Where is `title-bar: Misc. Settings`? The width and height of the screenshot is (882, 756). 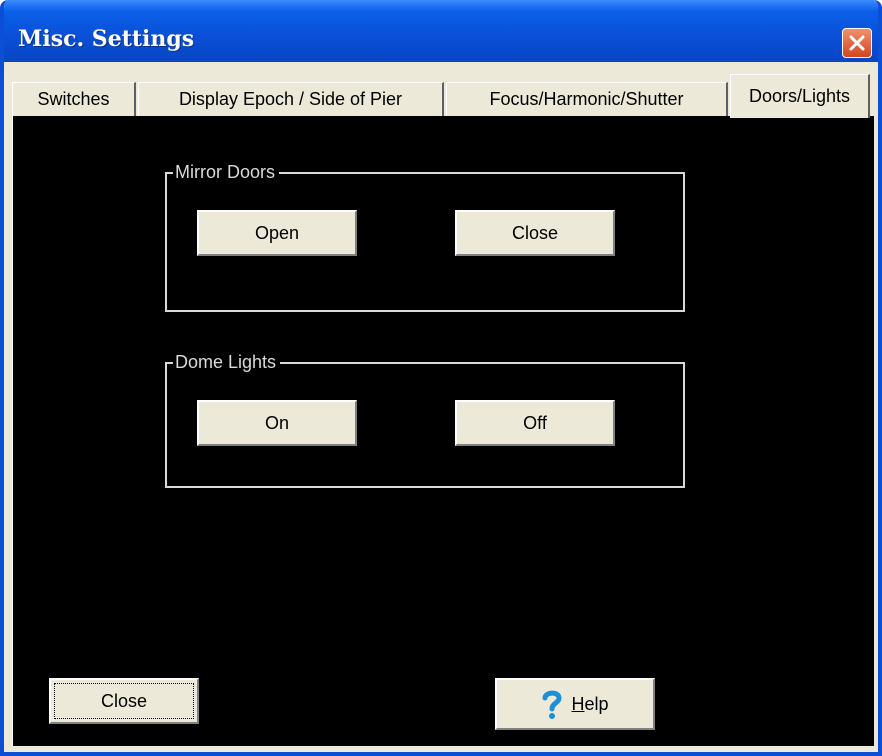 title-bar: Misc. Settings is located at coordinates (441, 31).